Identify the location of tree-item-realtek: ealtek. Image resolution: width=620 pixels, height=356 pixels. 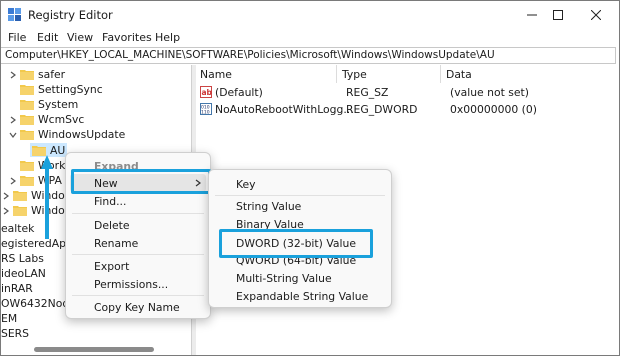
(17, 228).